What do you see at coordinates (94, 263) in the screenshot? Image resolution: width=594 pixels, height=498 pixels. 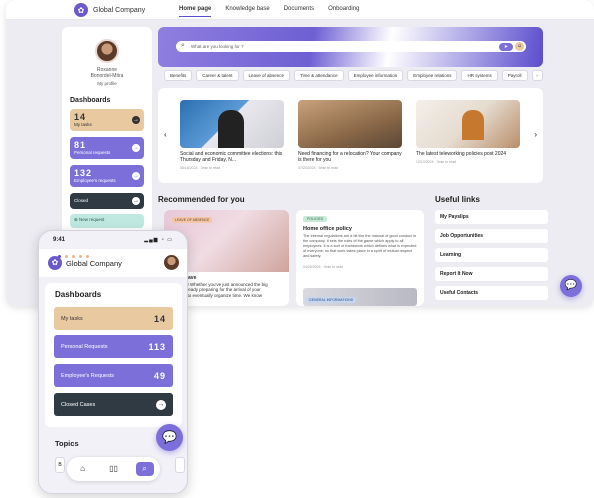 I see `mobile-brand: Global Company` at bounding box center [94, 263].